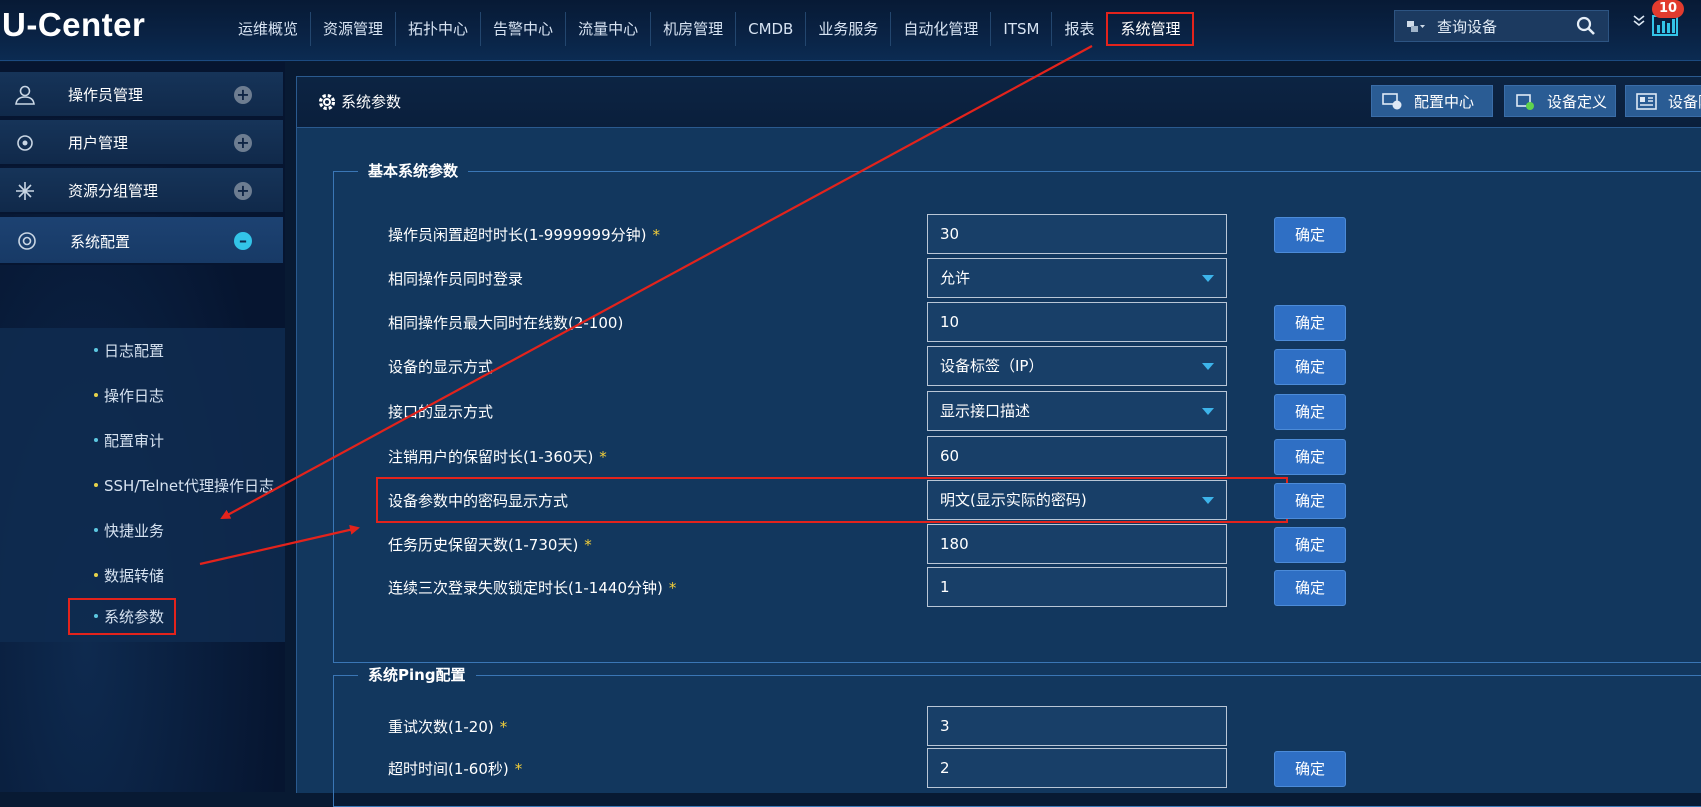 The width and height of the screenshot is (1701, 807). I want to click on param-label: 操作员闲置超时时长(1-9999999分钟) *, so click(524, 234).